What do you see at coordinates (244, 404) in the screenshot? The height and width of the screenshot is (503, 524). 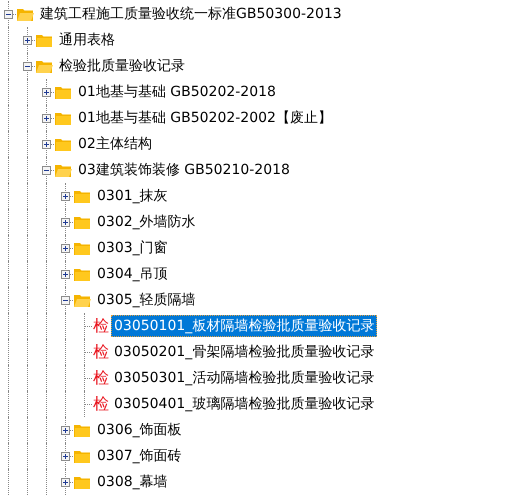 I see `tree-item: 03050401_玻璃隔墙检验批质量验收记录` at bounding box center [244, 404].